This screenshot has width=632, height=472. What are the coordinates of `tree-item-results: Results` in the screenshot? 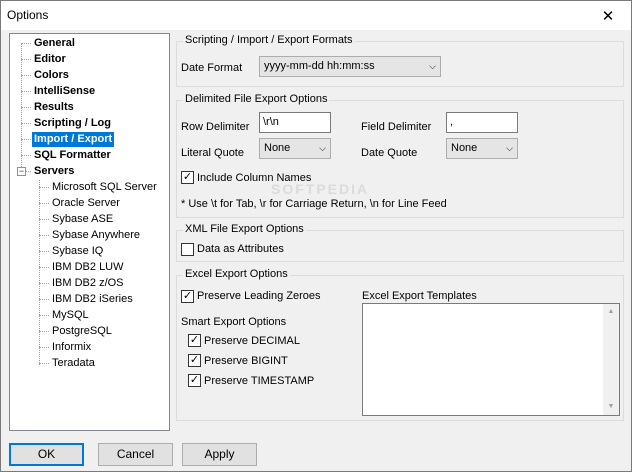 It's located at (54, 107).